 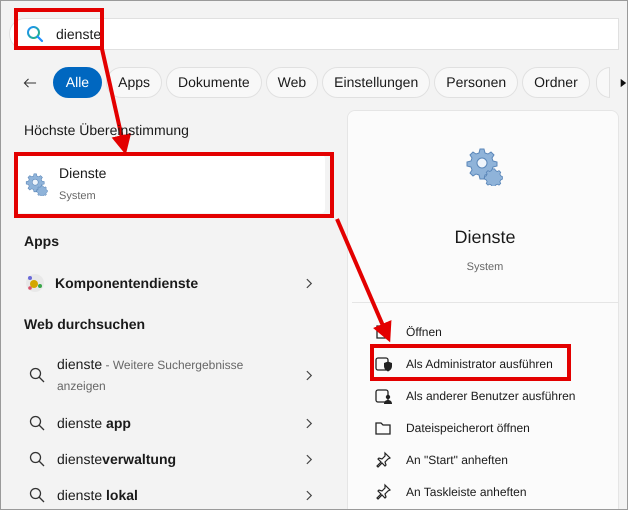 I want to click on best-match-item: Dienste System, so click(x=171, y=184).